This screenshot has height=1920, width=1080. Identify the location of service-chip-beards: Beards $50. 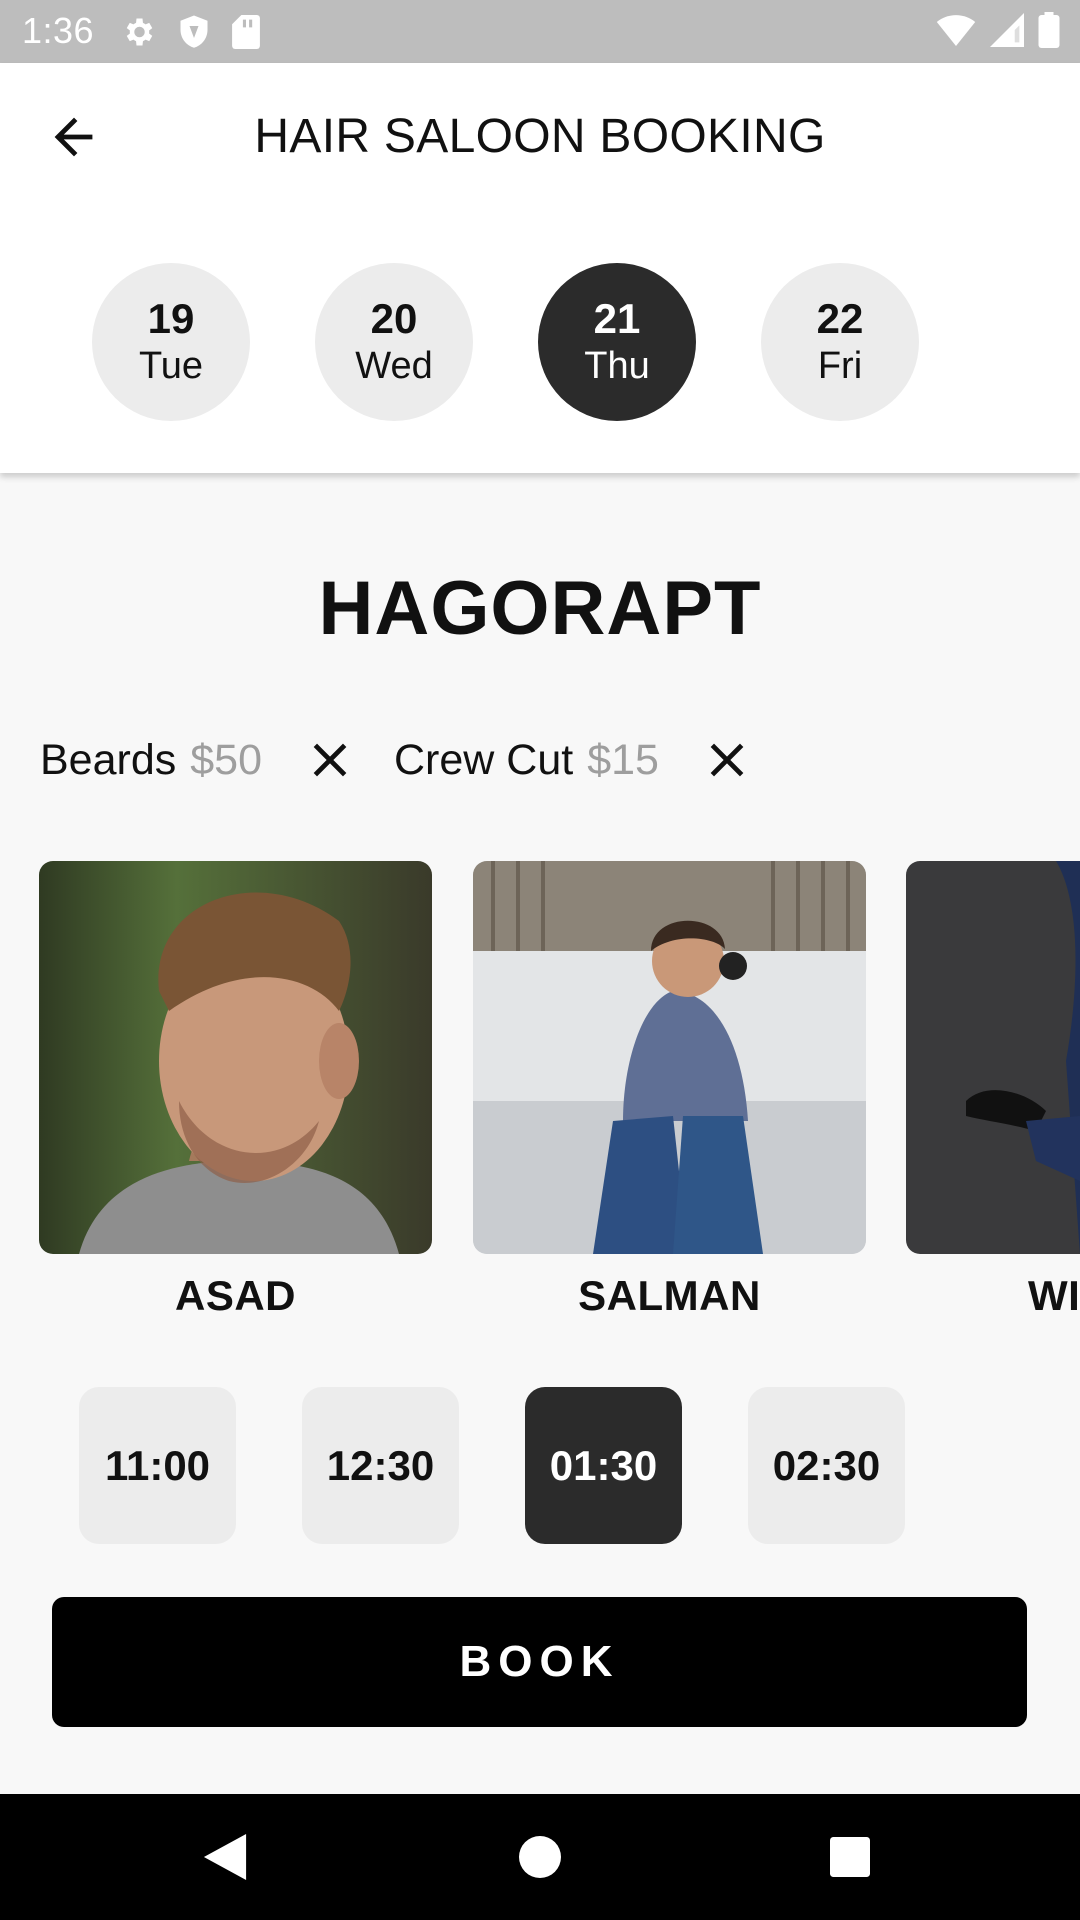
(151, 760).